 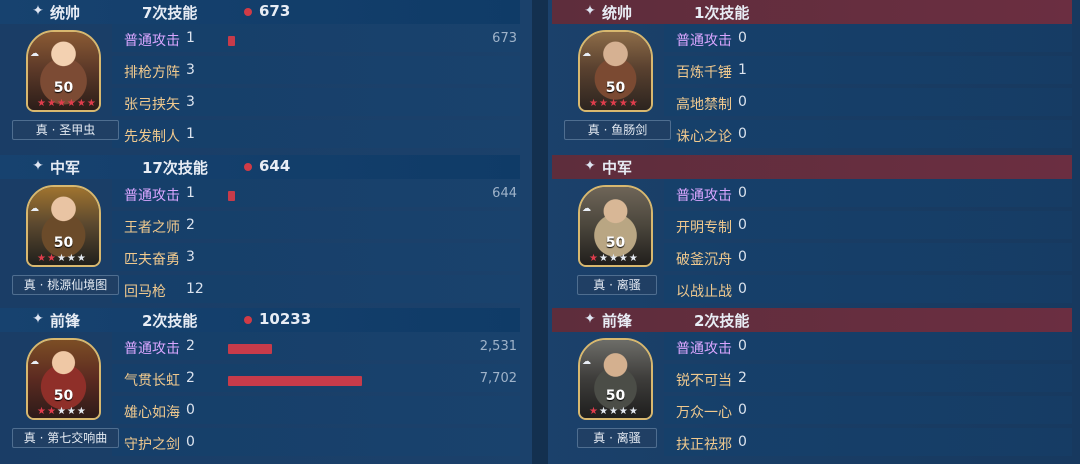 What do you see at coordinates (152, 259) in the screenshot?
I see `skill-name: 匹夫奋勇` at bounding box center [152, 259].